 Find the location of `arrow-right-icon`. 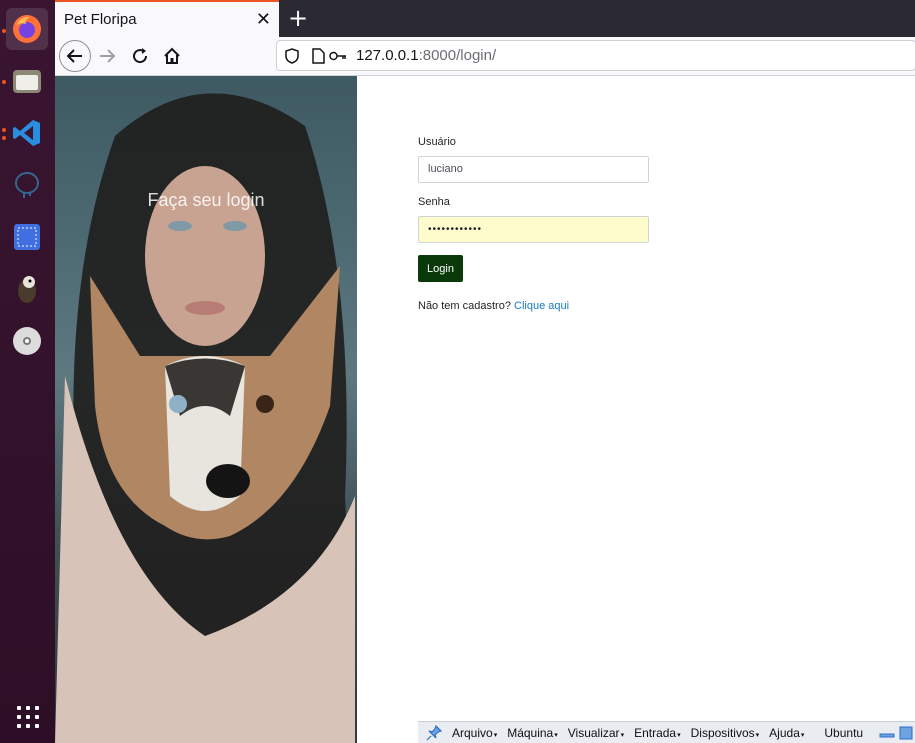

arrow-right-icon is located at coordinates (108, 56).